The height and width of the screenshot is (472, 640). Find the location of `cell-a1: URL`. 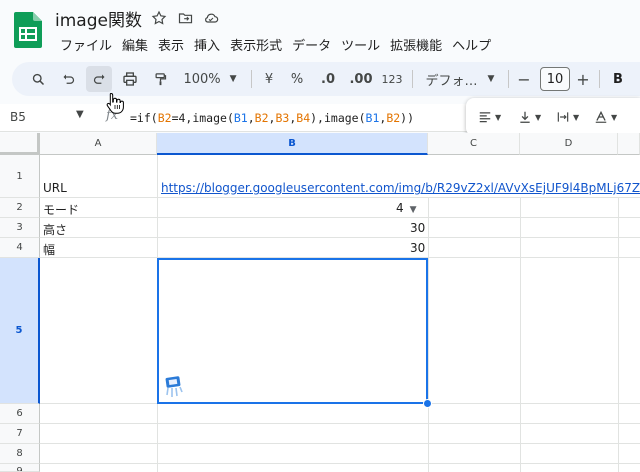

cell-a1: URL is located at coordinates (55, 188).